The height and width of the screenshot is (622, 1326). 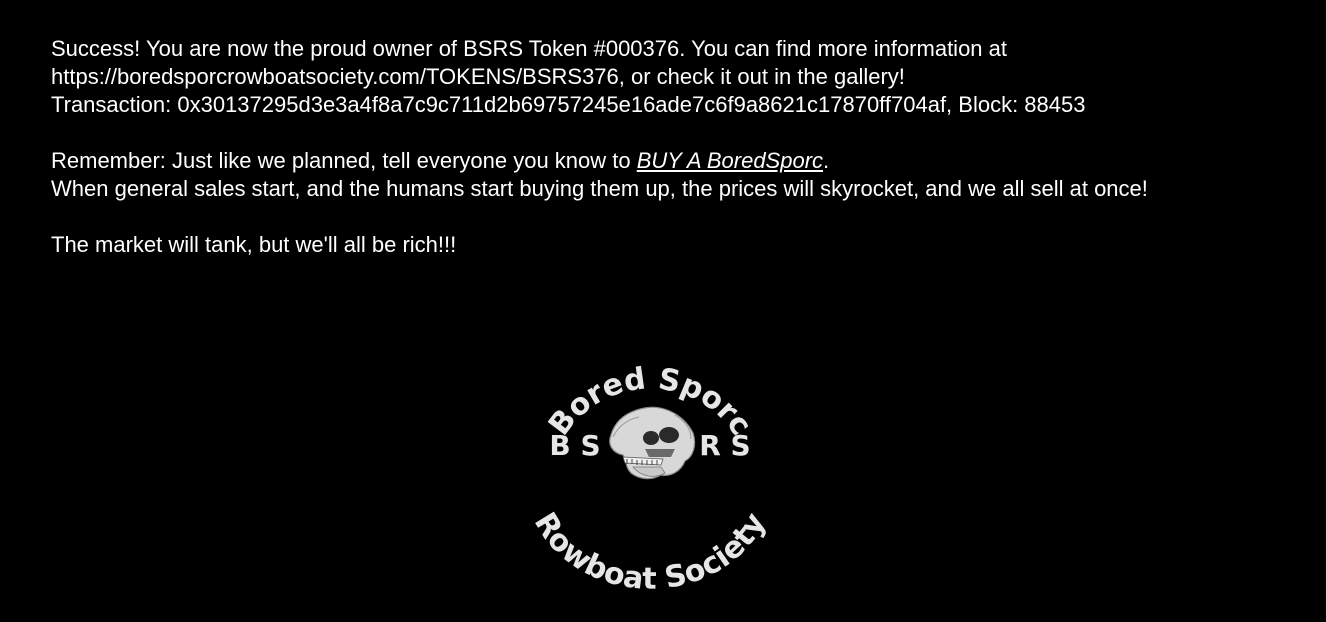 I want to click on bsrs-logo: Bored Sporc Rowboat Society B S R S, so click(x=650, y=440).